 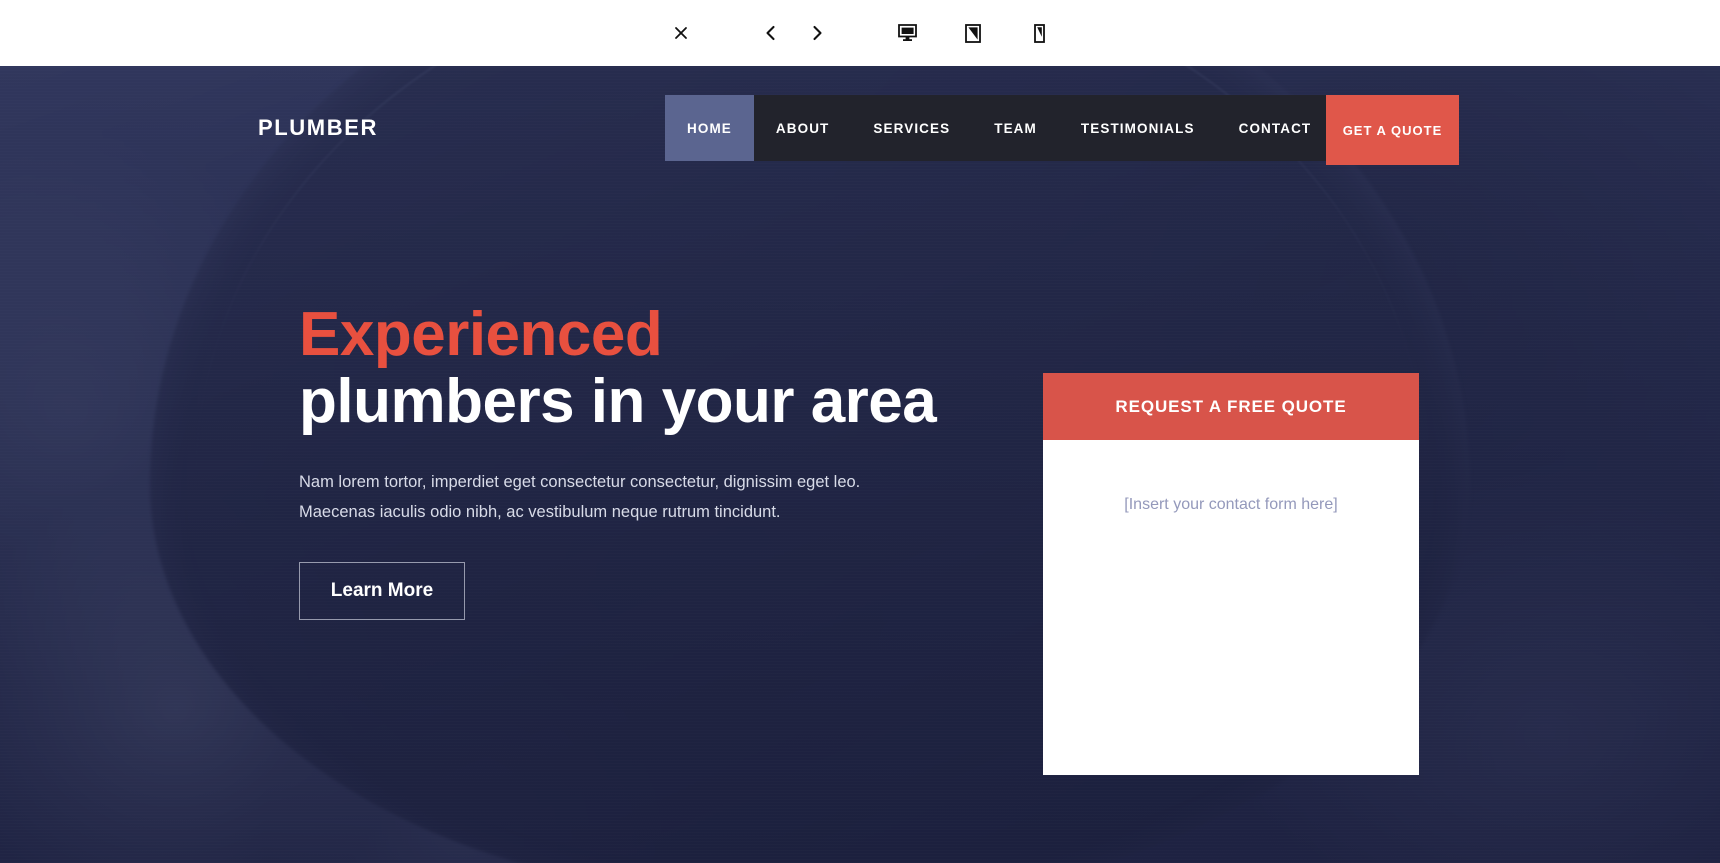 I want to click on hero-headline-accent: Experienced, so click(x=481, y=334).